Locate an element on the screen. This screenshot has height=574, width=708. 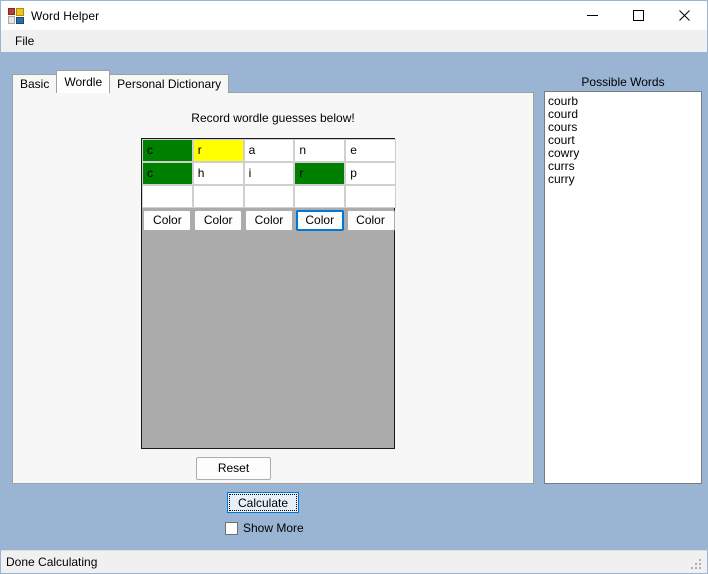
calculate-button: Calculate is located at coordinates (263, 502).